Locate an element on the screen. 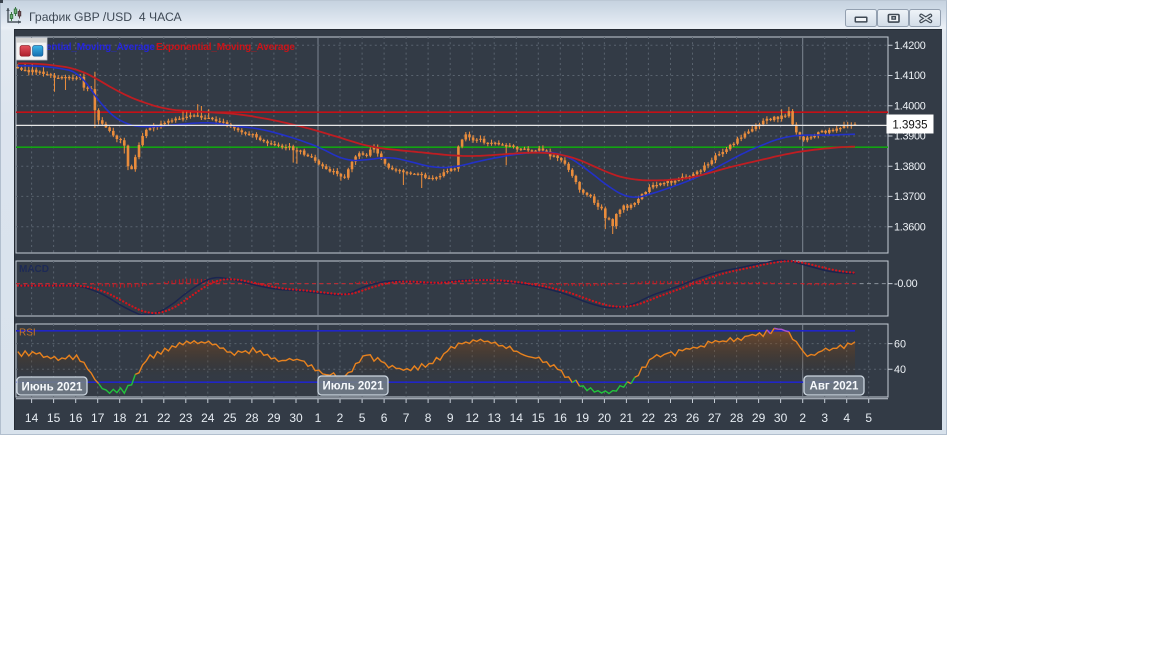 The width and height of the screenshot is (1152, 648). svg-text: 1.3700 is located at coordinates (910, 197).